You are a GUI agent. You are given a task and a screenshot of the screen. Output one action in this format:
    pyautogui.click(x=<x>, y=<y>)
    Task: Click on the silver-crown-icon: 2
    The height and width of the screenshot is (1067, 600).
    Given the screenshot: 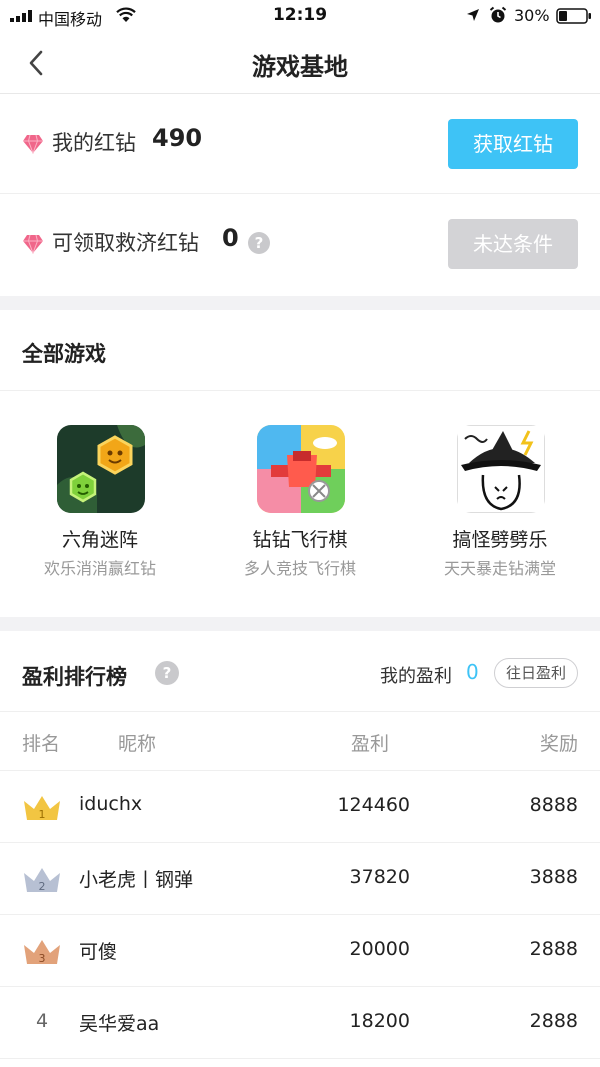 What is the action you would take?
    pyautogui.click(x=42, y=880)
    